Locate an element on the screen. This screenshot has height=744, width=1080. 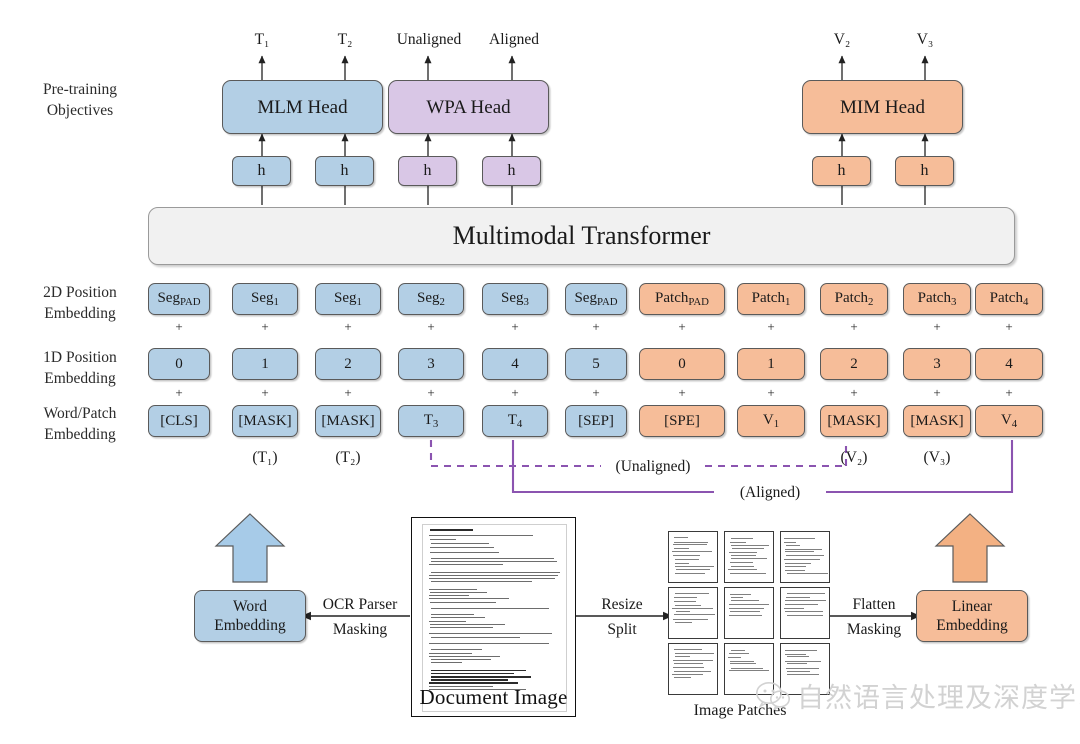
token-embedding-box: [SEP] is located at coordinates (596, 421).